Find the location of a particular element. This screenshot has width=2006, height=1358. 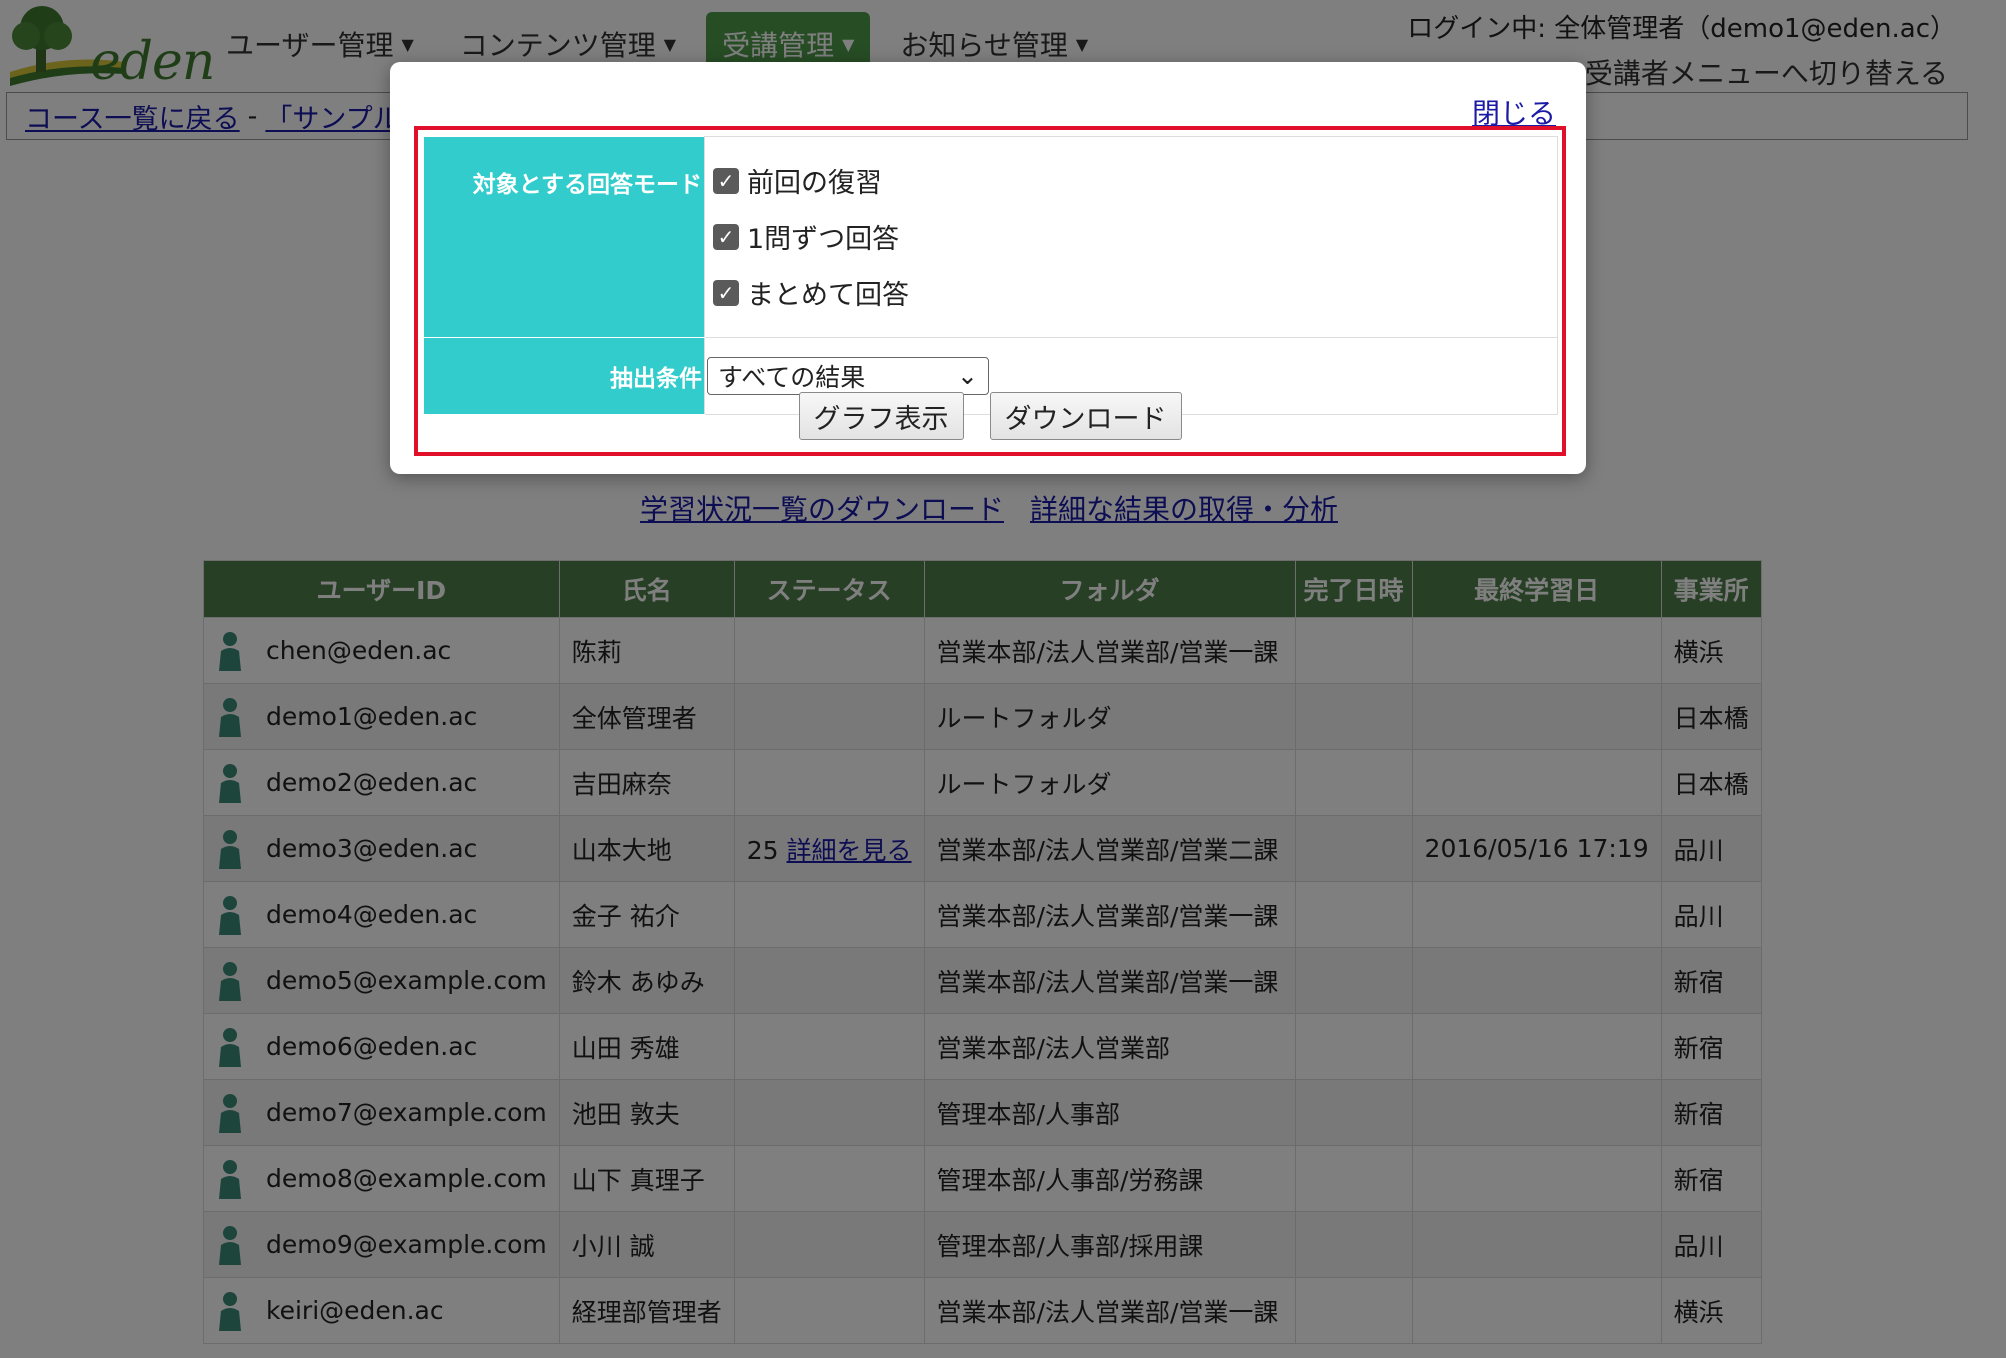

mode-option-label: 前回の復習 is located at coordinates (814, 184).